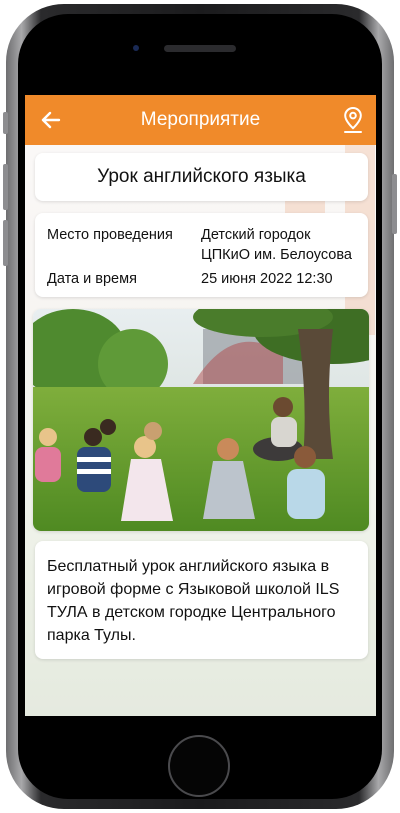 This screenshot has width=400, height=813. Describe the element at coordinates (199, 766) in the screenshot. I see `home-button` at that location.